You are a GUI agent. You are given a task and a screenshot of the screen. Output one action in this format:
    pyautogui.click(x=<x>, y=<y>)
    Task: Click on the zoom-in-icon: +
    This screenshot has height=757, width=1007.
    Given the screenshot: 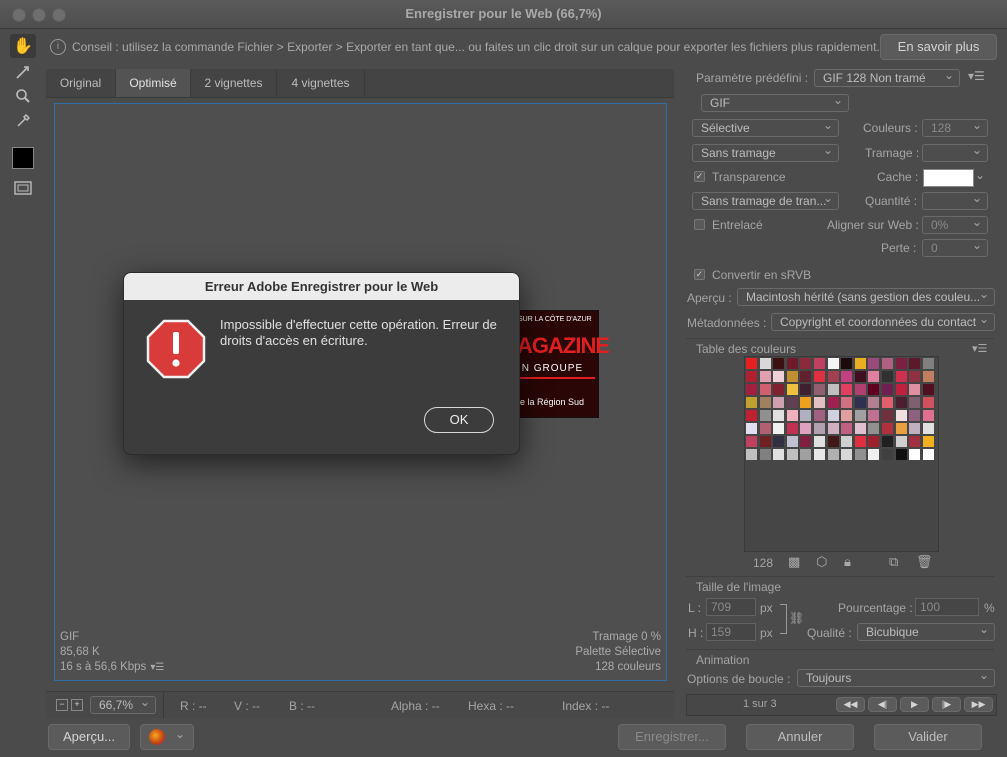 What is the action you would take?
    pyautogui.click(x=77, y=705)
    